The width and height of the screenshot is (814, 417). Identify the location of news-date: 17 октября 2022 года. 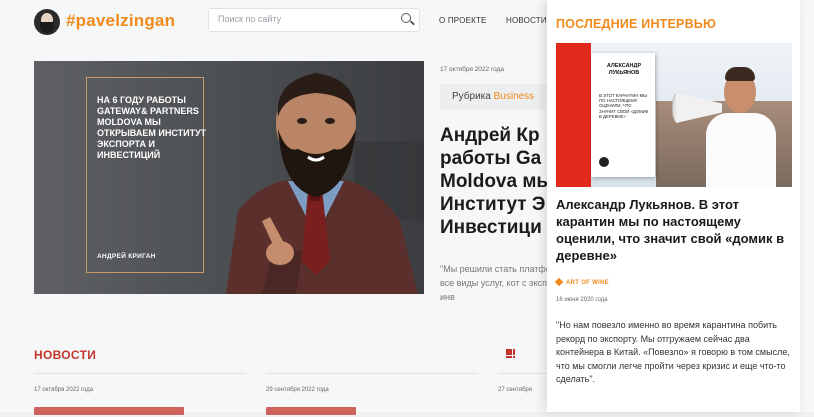
(64, 390).